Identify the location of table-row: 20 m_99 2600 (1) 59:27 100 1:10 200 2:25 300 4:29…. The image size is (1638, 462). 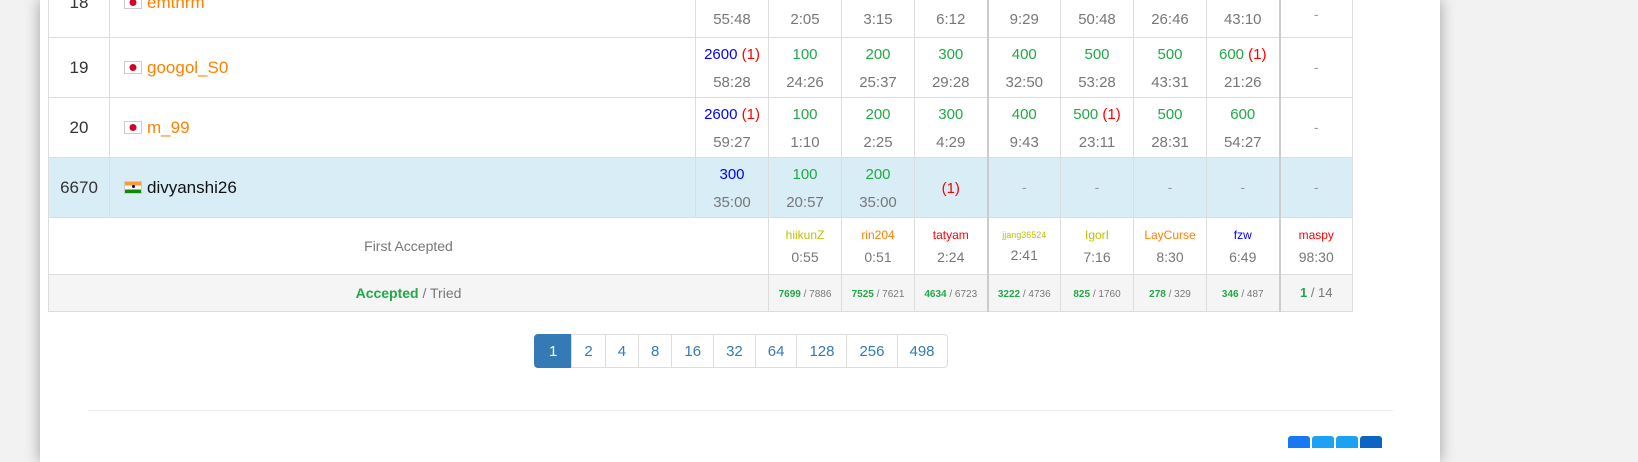
(700, 127).